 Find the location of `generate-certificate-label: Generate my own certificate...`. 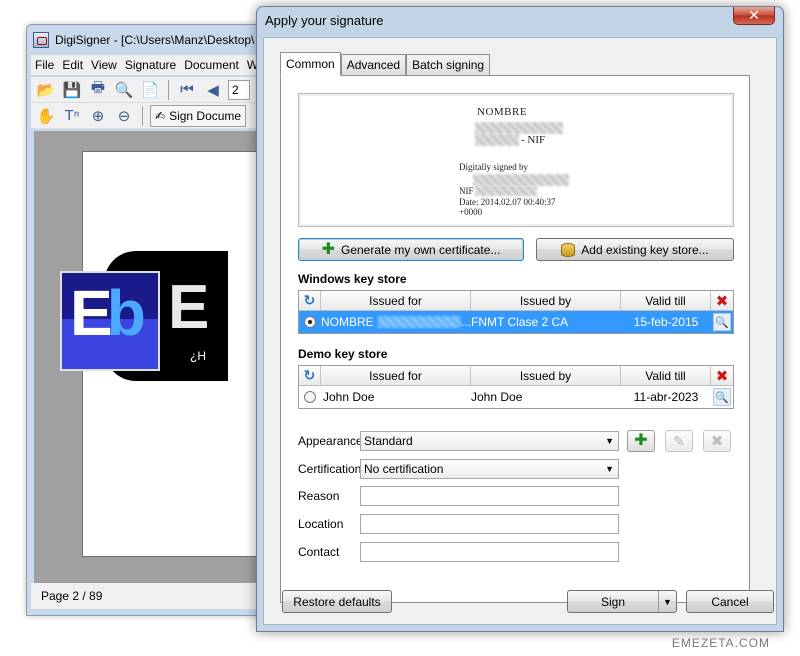

generate-certificate-label: Generate my own certificate... is located at coordinates (421, 249).